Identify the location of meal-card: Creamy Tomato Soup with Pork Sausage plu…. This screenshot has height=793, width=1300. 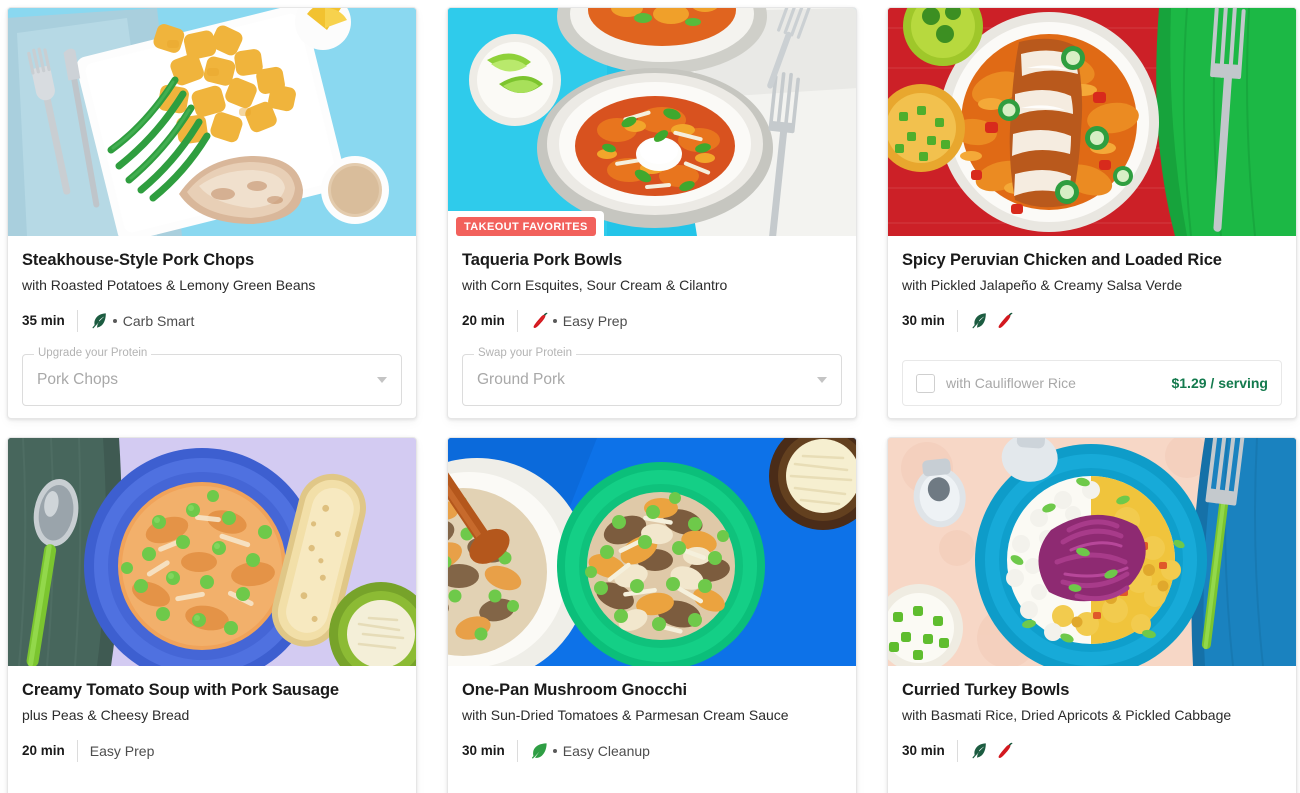
(212, 615).